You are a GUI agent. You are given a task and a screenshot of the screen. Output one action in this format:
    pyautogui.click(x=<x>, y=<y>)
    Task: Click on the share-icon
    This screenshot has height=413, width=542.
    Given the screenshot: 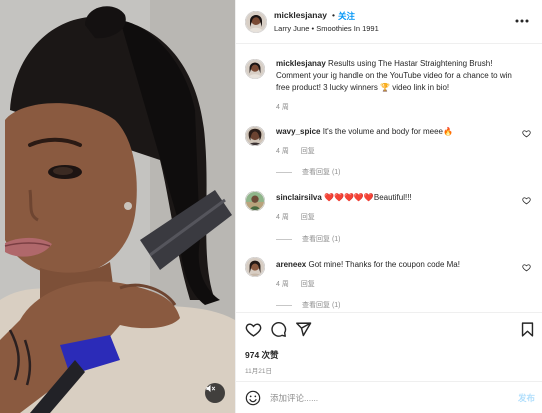 What is the action you would take?
    pyautogui.click(x=303, y=329)
    